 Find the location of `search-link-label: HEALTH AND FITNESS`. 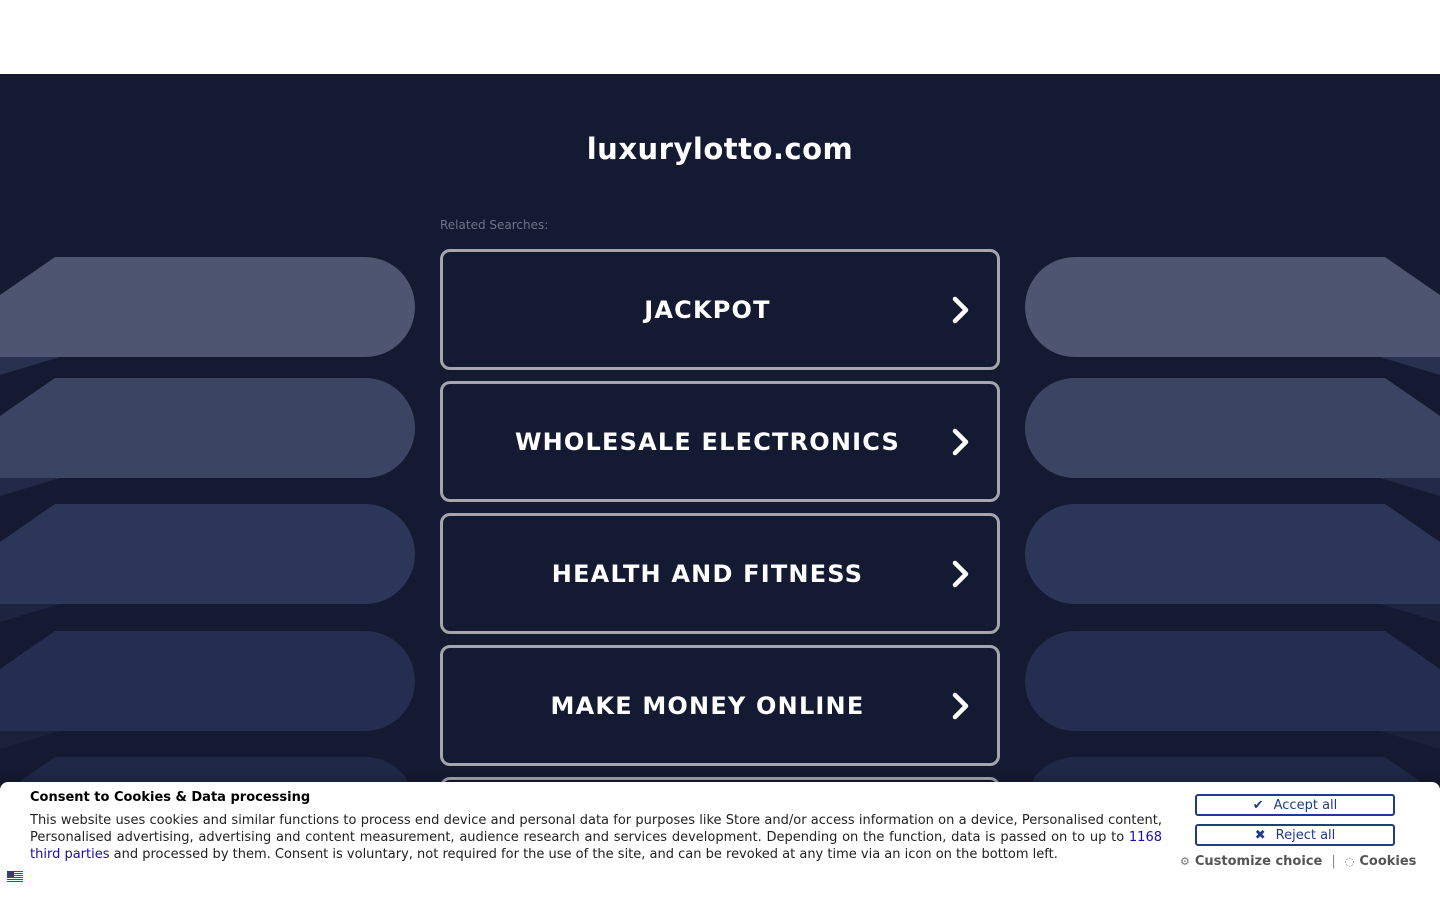

search-link-label: HEALTH AND FITNESS is located at coordinates (707, 573).